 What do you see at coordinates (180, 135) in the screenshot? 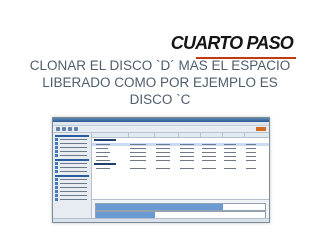
I see `column-headers` at bounding box center [180, 135].